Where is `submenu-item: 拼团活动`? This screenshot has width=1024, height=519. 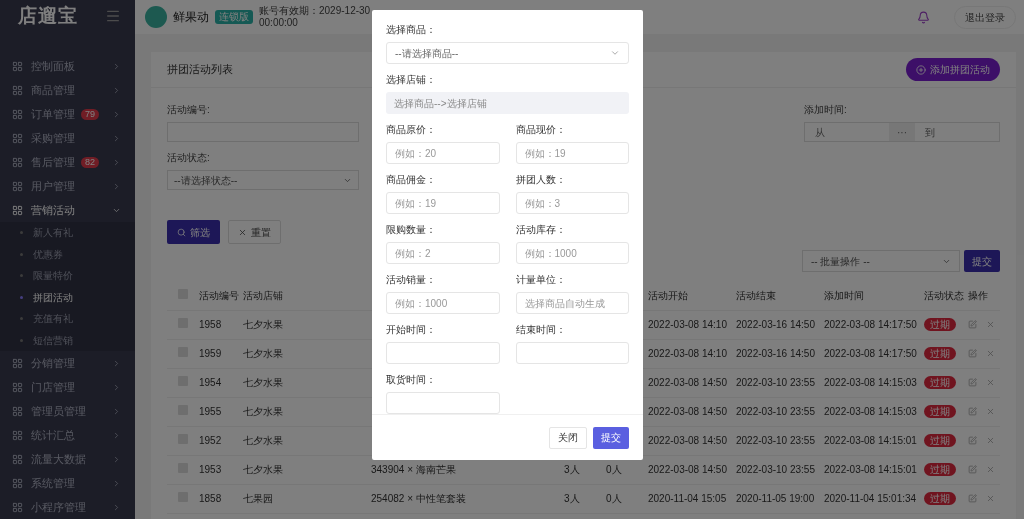
submenu-item: 拼团活动 is located at coordinates (67, 297).